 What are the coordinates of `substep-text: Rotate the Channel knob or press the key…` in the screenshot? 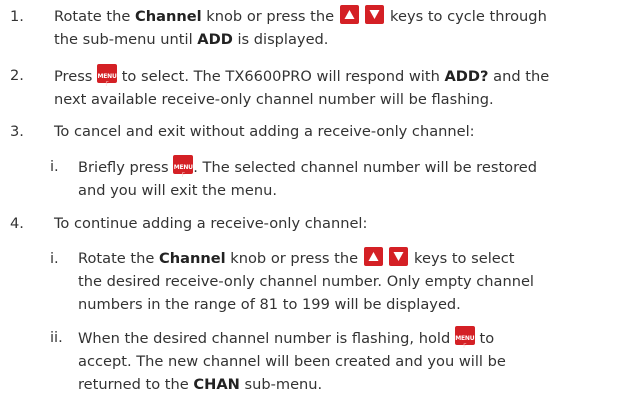 It's located at (345, 281).